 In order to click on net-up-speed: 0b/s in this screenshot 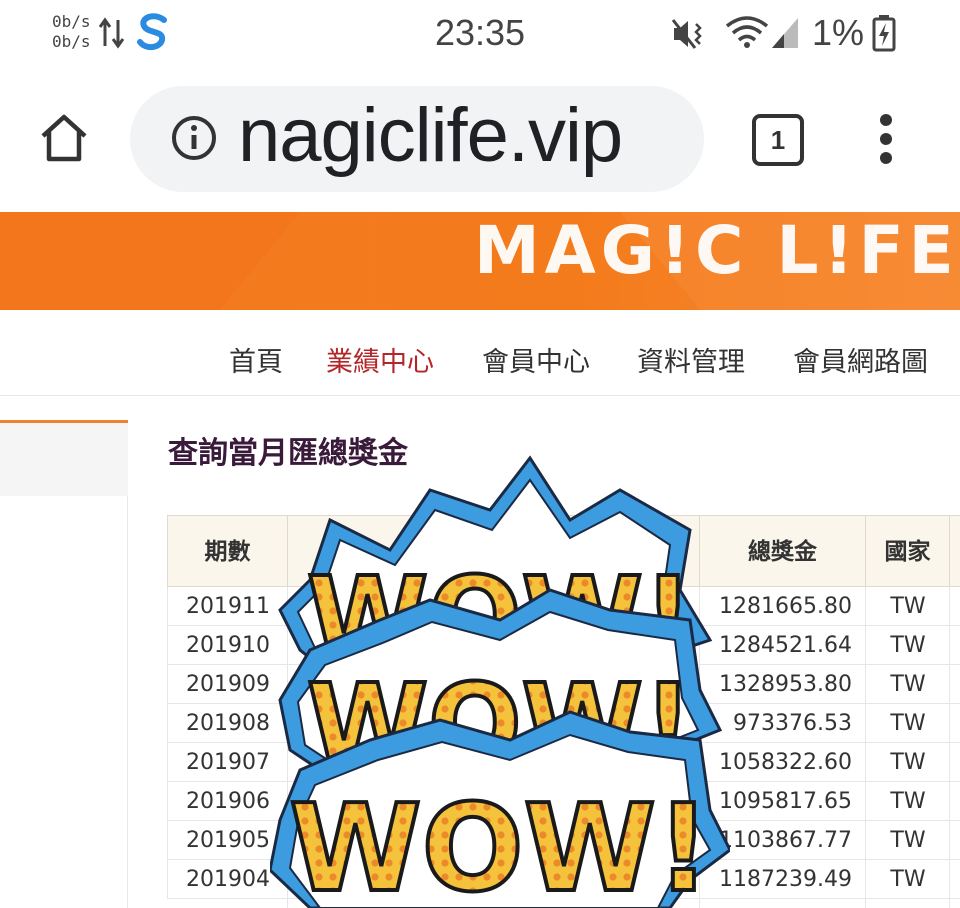, I will do `click(71, 21)`.